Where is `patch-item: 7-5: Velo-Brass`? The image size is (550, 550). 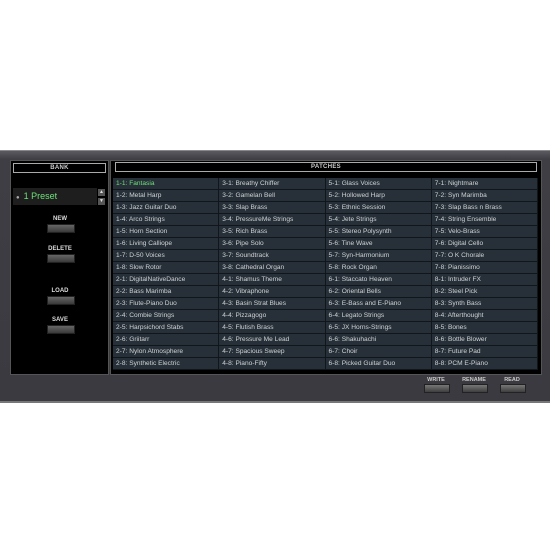
patch-item: 7-5: Velo-Brass is located at coordinates (484, 232).